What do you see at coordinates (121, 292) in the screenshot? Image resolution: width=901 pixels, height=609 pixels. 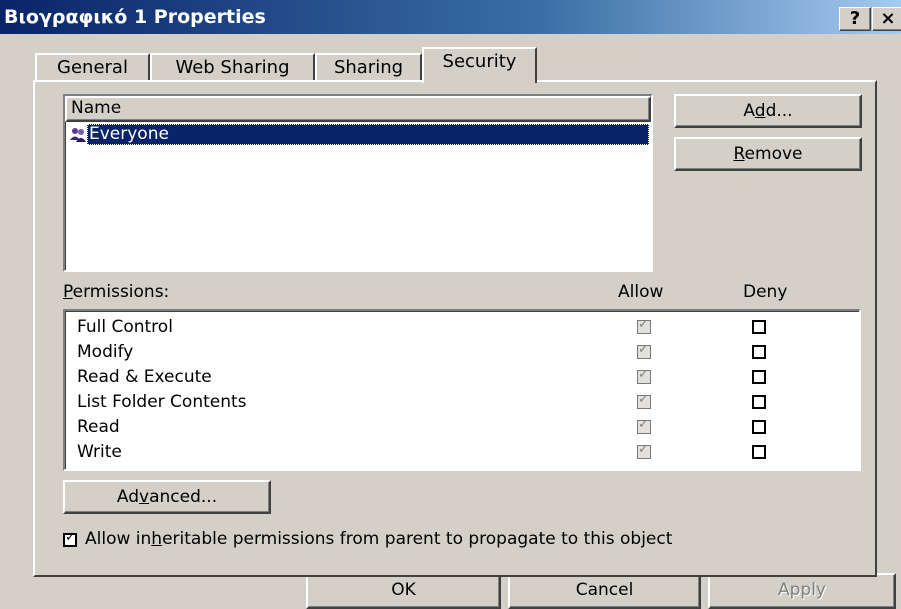 I see `permissions-label-rest: ermissions:` at bounding box center [121, 292].